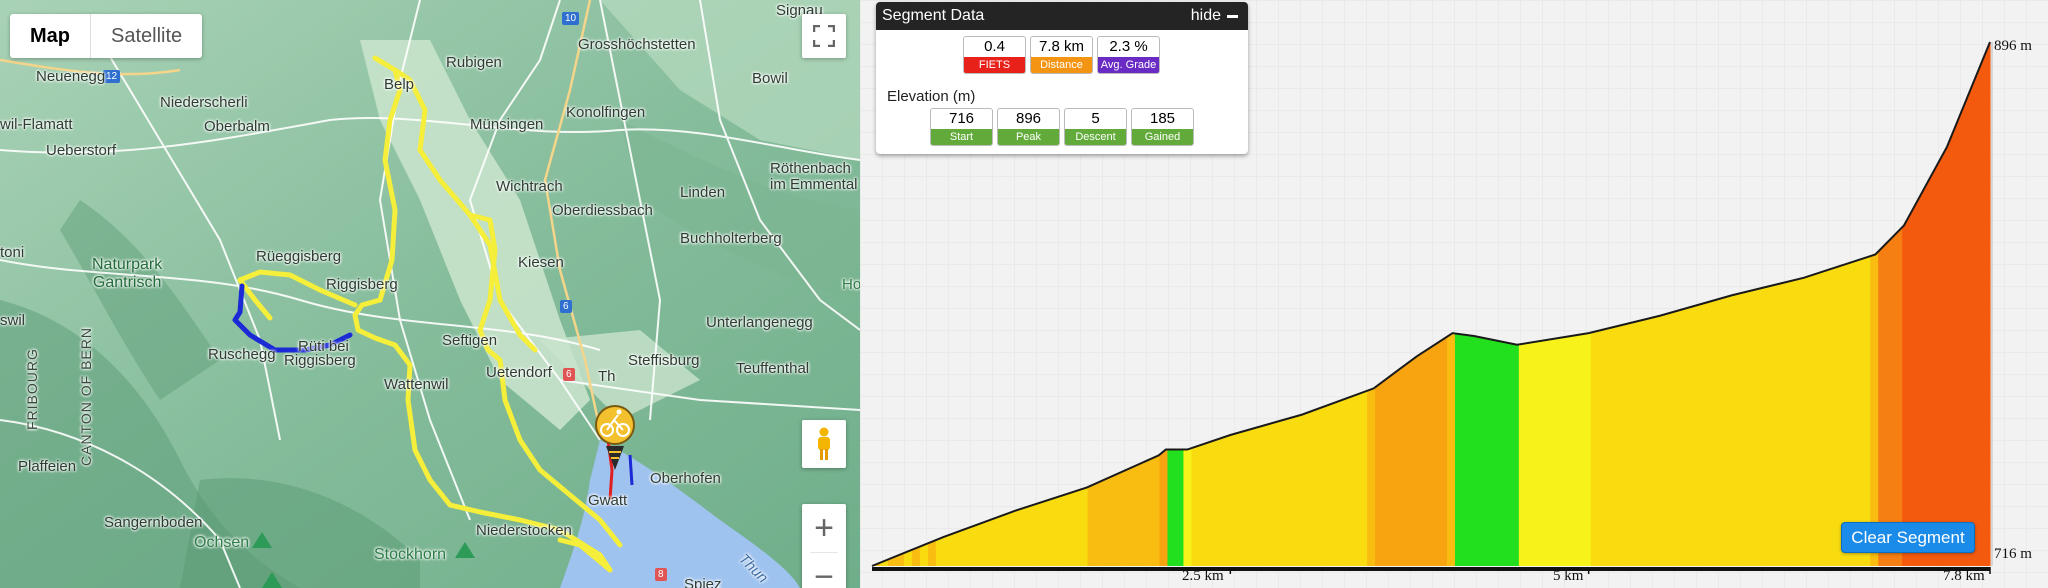 The width and height of the screenshot is (2048, 588). What do you see at coordinates (50, 36) in the screenshot?
I see `map-type-map-button: Map` at bounding box center [50, 36].